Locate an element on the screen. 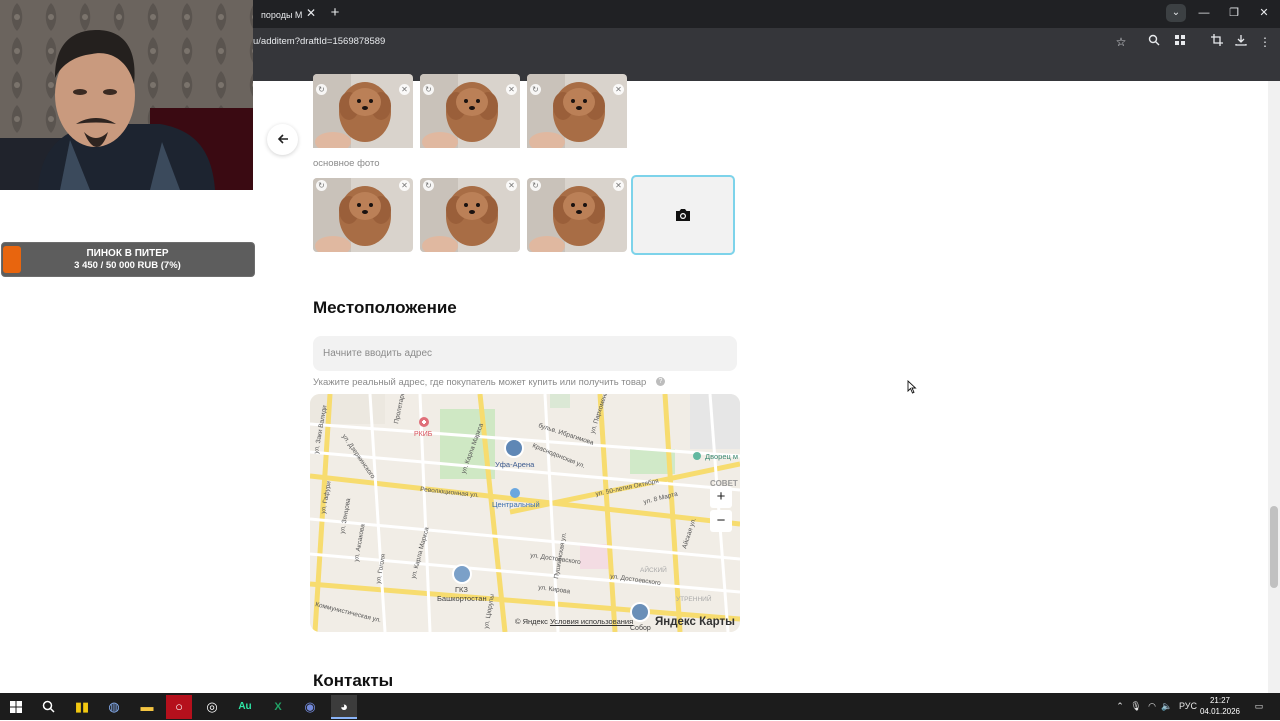 The width and height of the screenshot is (1280, 721). crop-icon is located at coordinates (1217, 42).